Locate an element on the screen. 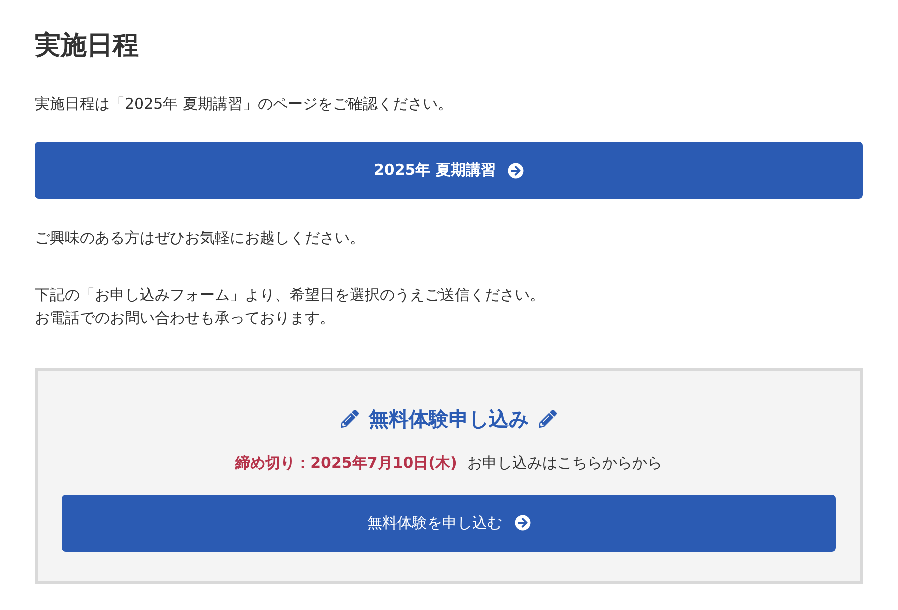  signup-note: お申し込みはこちらからから is located at coordinates (564, 463).